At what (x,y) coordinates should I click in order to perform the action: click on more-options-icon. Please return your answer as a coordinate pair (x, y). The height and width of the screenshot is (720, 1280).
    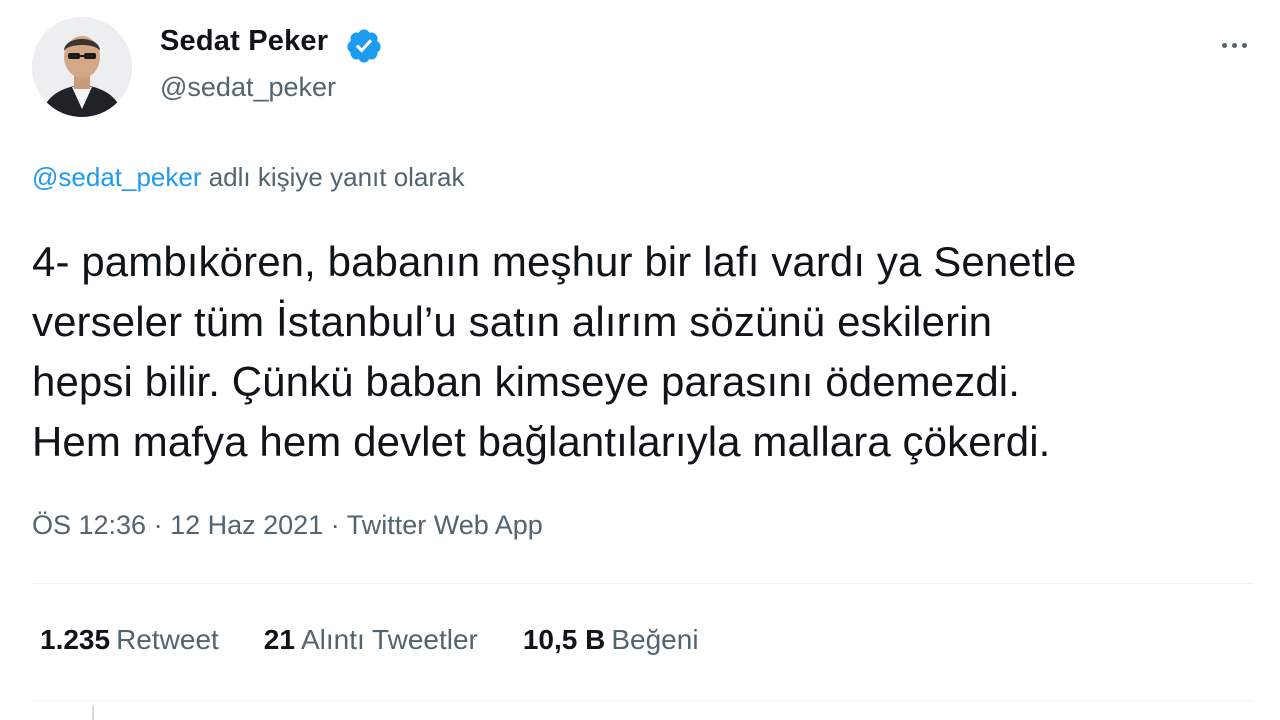
    Looking at the image, I should click on (1234, 45).